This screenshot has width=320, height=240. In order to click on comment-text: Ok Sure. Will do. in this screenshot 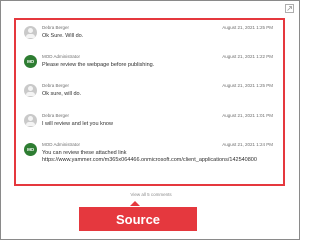, I will do `click(63, 36)`.